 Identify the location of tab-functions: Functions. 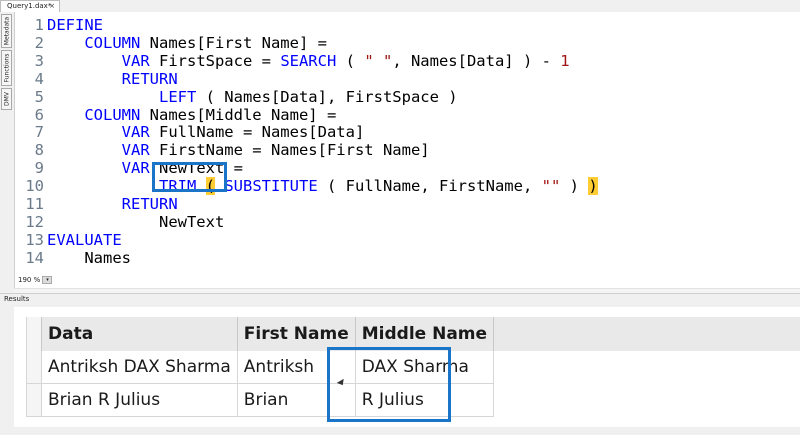
(6, 68).